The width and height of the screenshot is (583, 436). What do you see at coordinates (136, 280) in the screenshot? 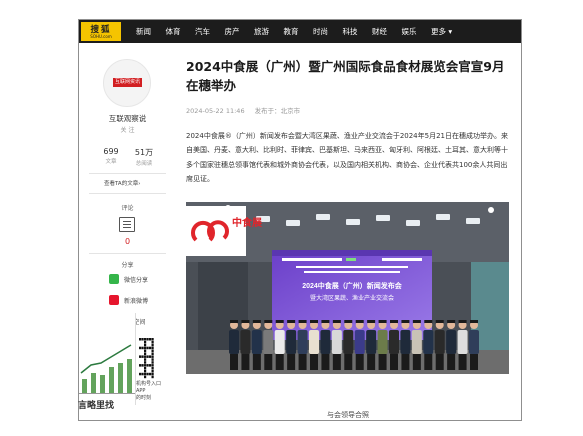
I see `share-label: 微信分享` at bounding box center [136, 280].